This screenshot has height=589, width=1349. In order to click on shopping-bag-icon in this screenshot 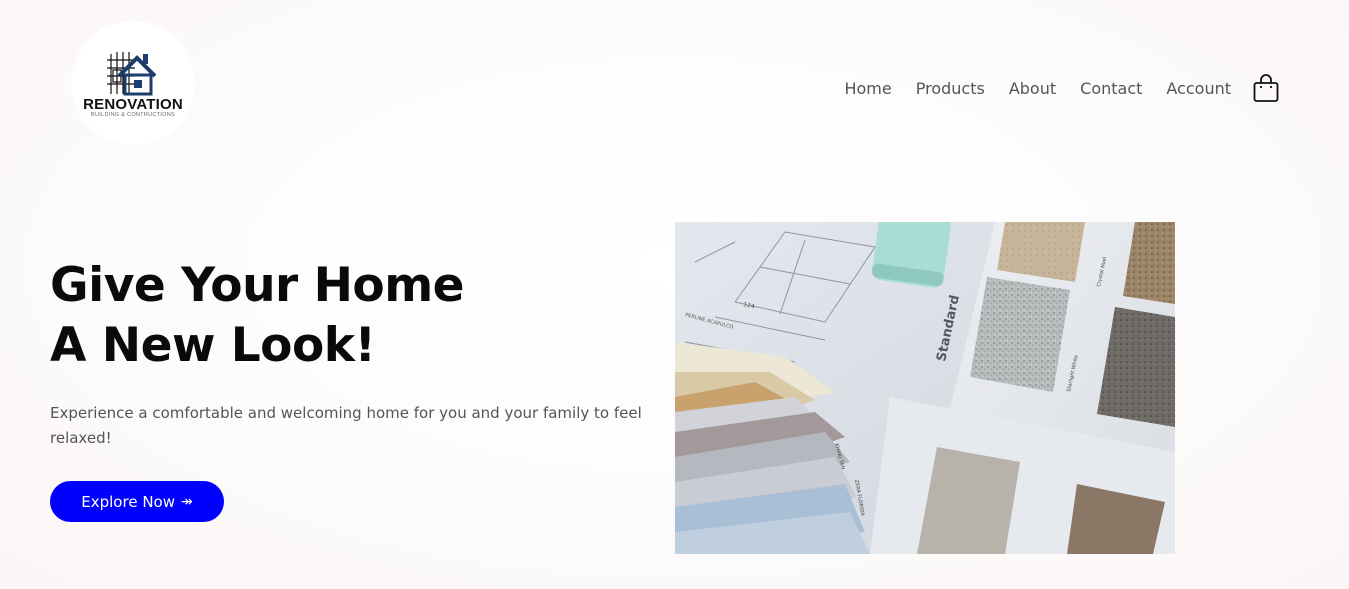, I will do `click(1266, 88)`.